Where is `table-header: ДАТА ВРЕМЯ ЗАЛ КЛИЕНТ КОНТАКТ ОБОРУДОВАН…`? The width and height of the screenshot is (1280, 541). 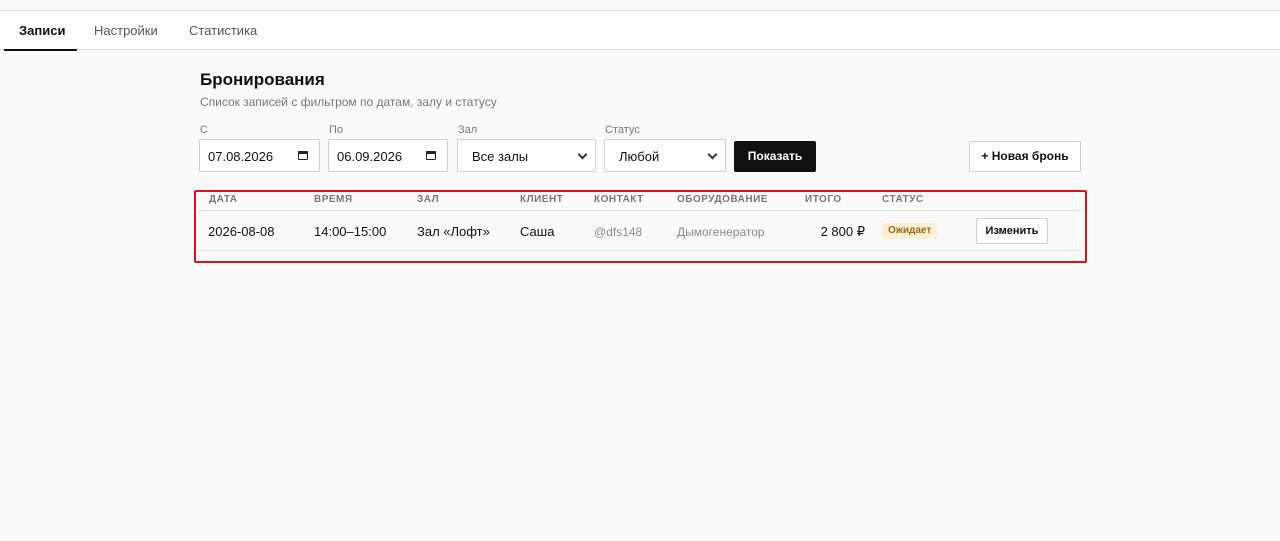 table-header: ДАТА ВРЕМЯ ЗАЛ КЛИЕНТ КОНТАКТ ОБОРУДОВАН… is located at coordinates (640, 201).